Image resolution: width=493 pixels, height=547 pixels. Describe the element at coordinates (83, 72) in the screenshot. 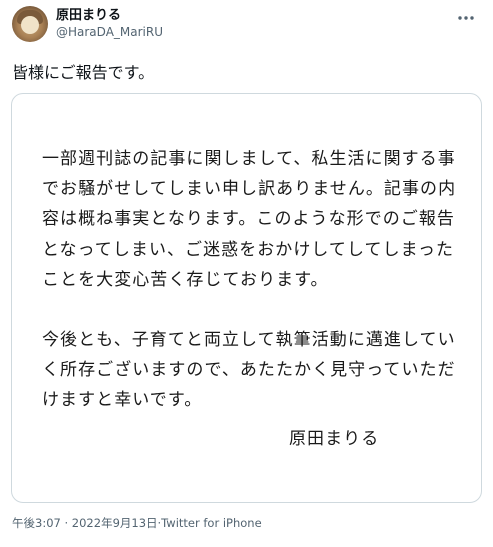

I see `tweet-text: 皆様にご報告です。` at that location.